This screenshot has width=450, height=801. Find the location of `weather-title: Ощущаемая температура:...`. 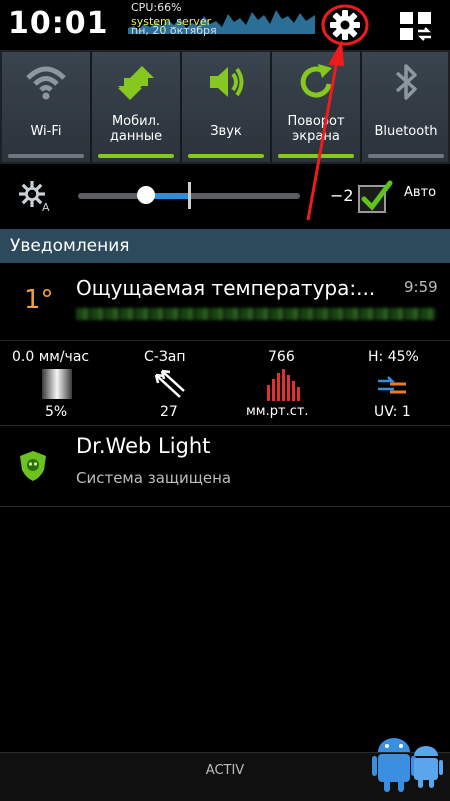

weather-title: Ощущаемая температура:... is located at coordinates (226, 288).